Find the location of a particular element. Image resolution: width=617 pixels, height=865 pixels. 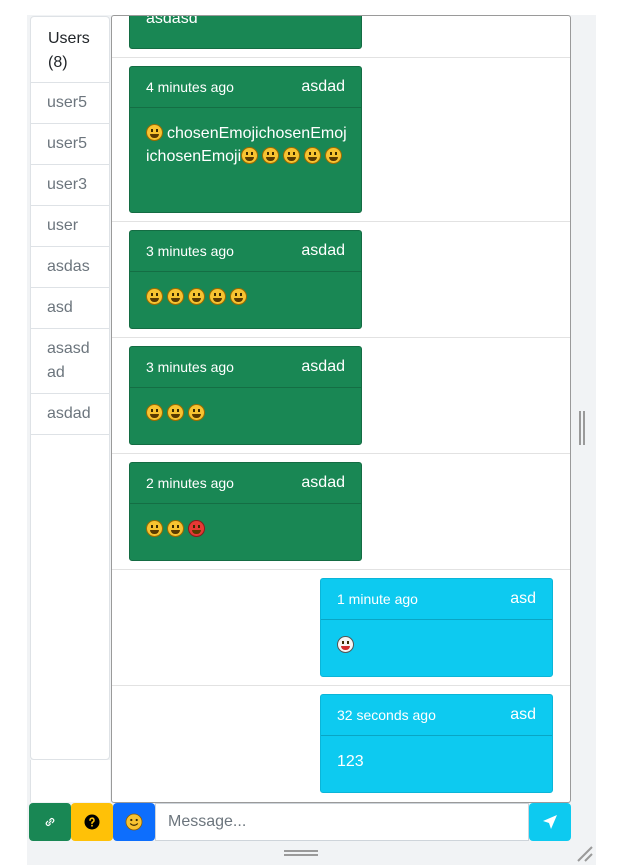

user-list-item: user3 is located at coordinates (70, 185).